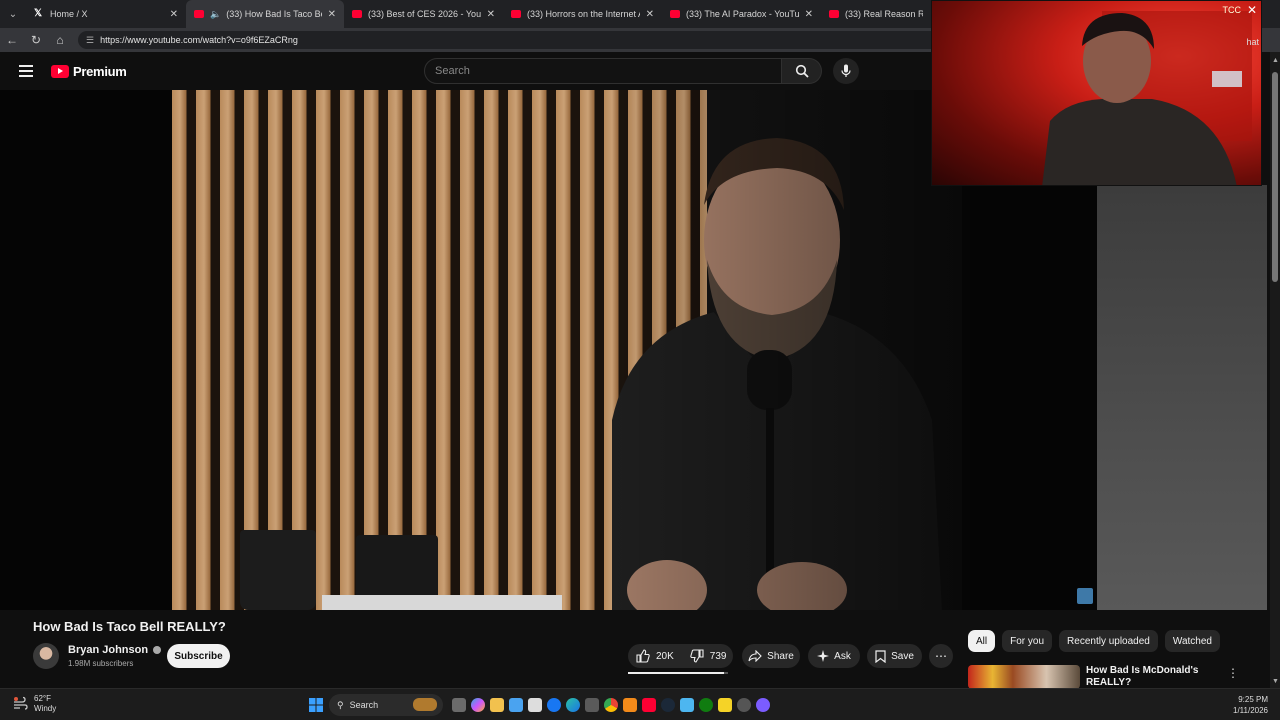 The image size is (1280, 720). I want to click on recommendation-title: How Bad Is McDonald's REALLY?, so click(1151, 676).